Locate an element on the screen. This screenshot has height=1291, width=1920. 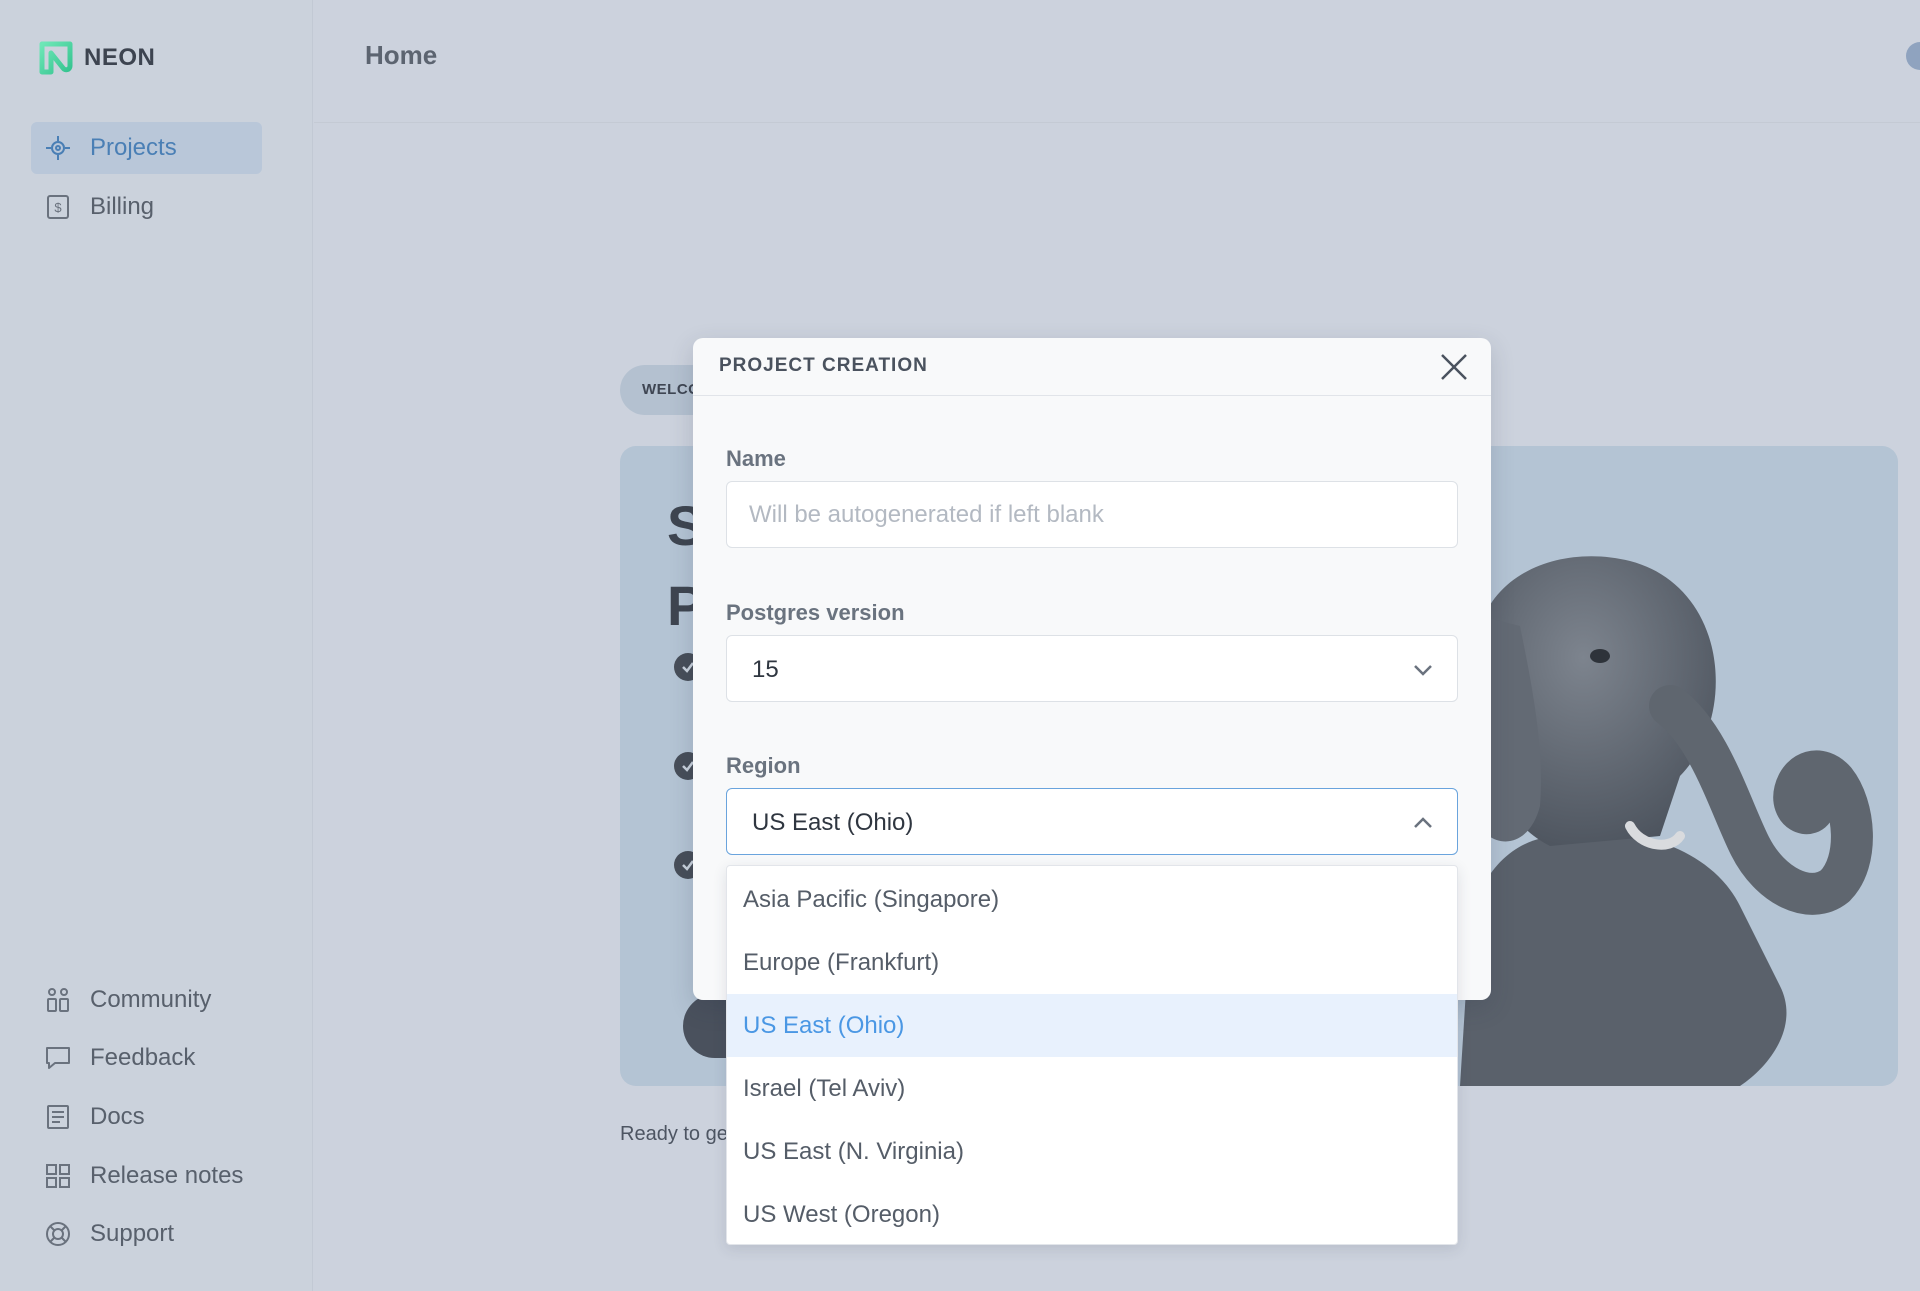
elephant-illustration is located at coordinates (1663, 821).